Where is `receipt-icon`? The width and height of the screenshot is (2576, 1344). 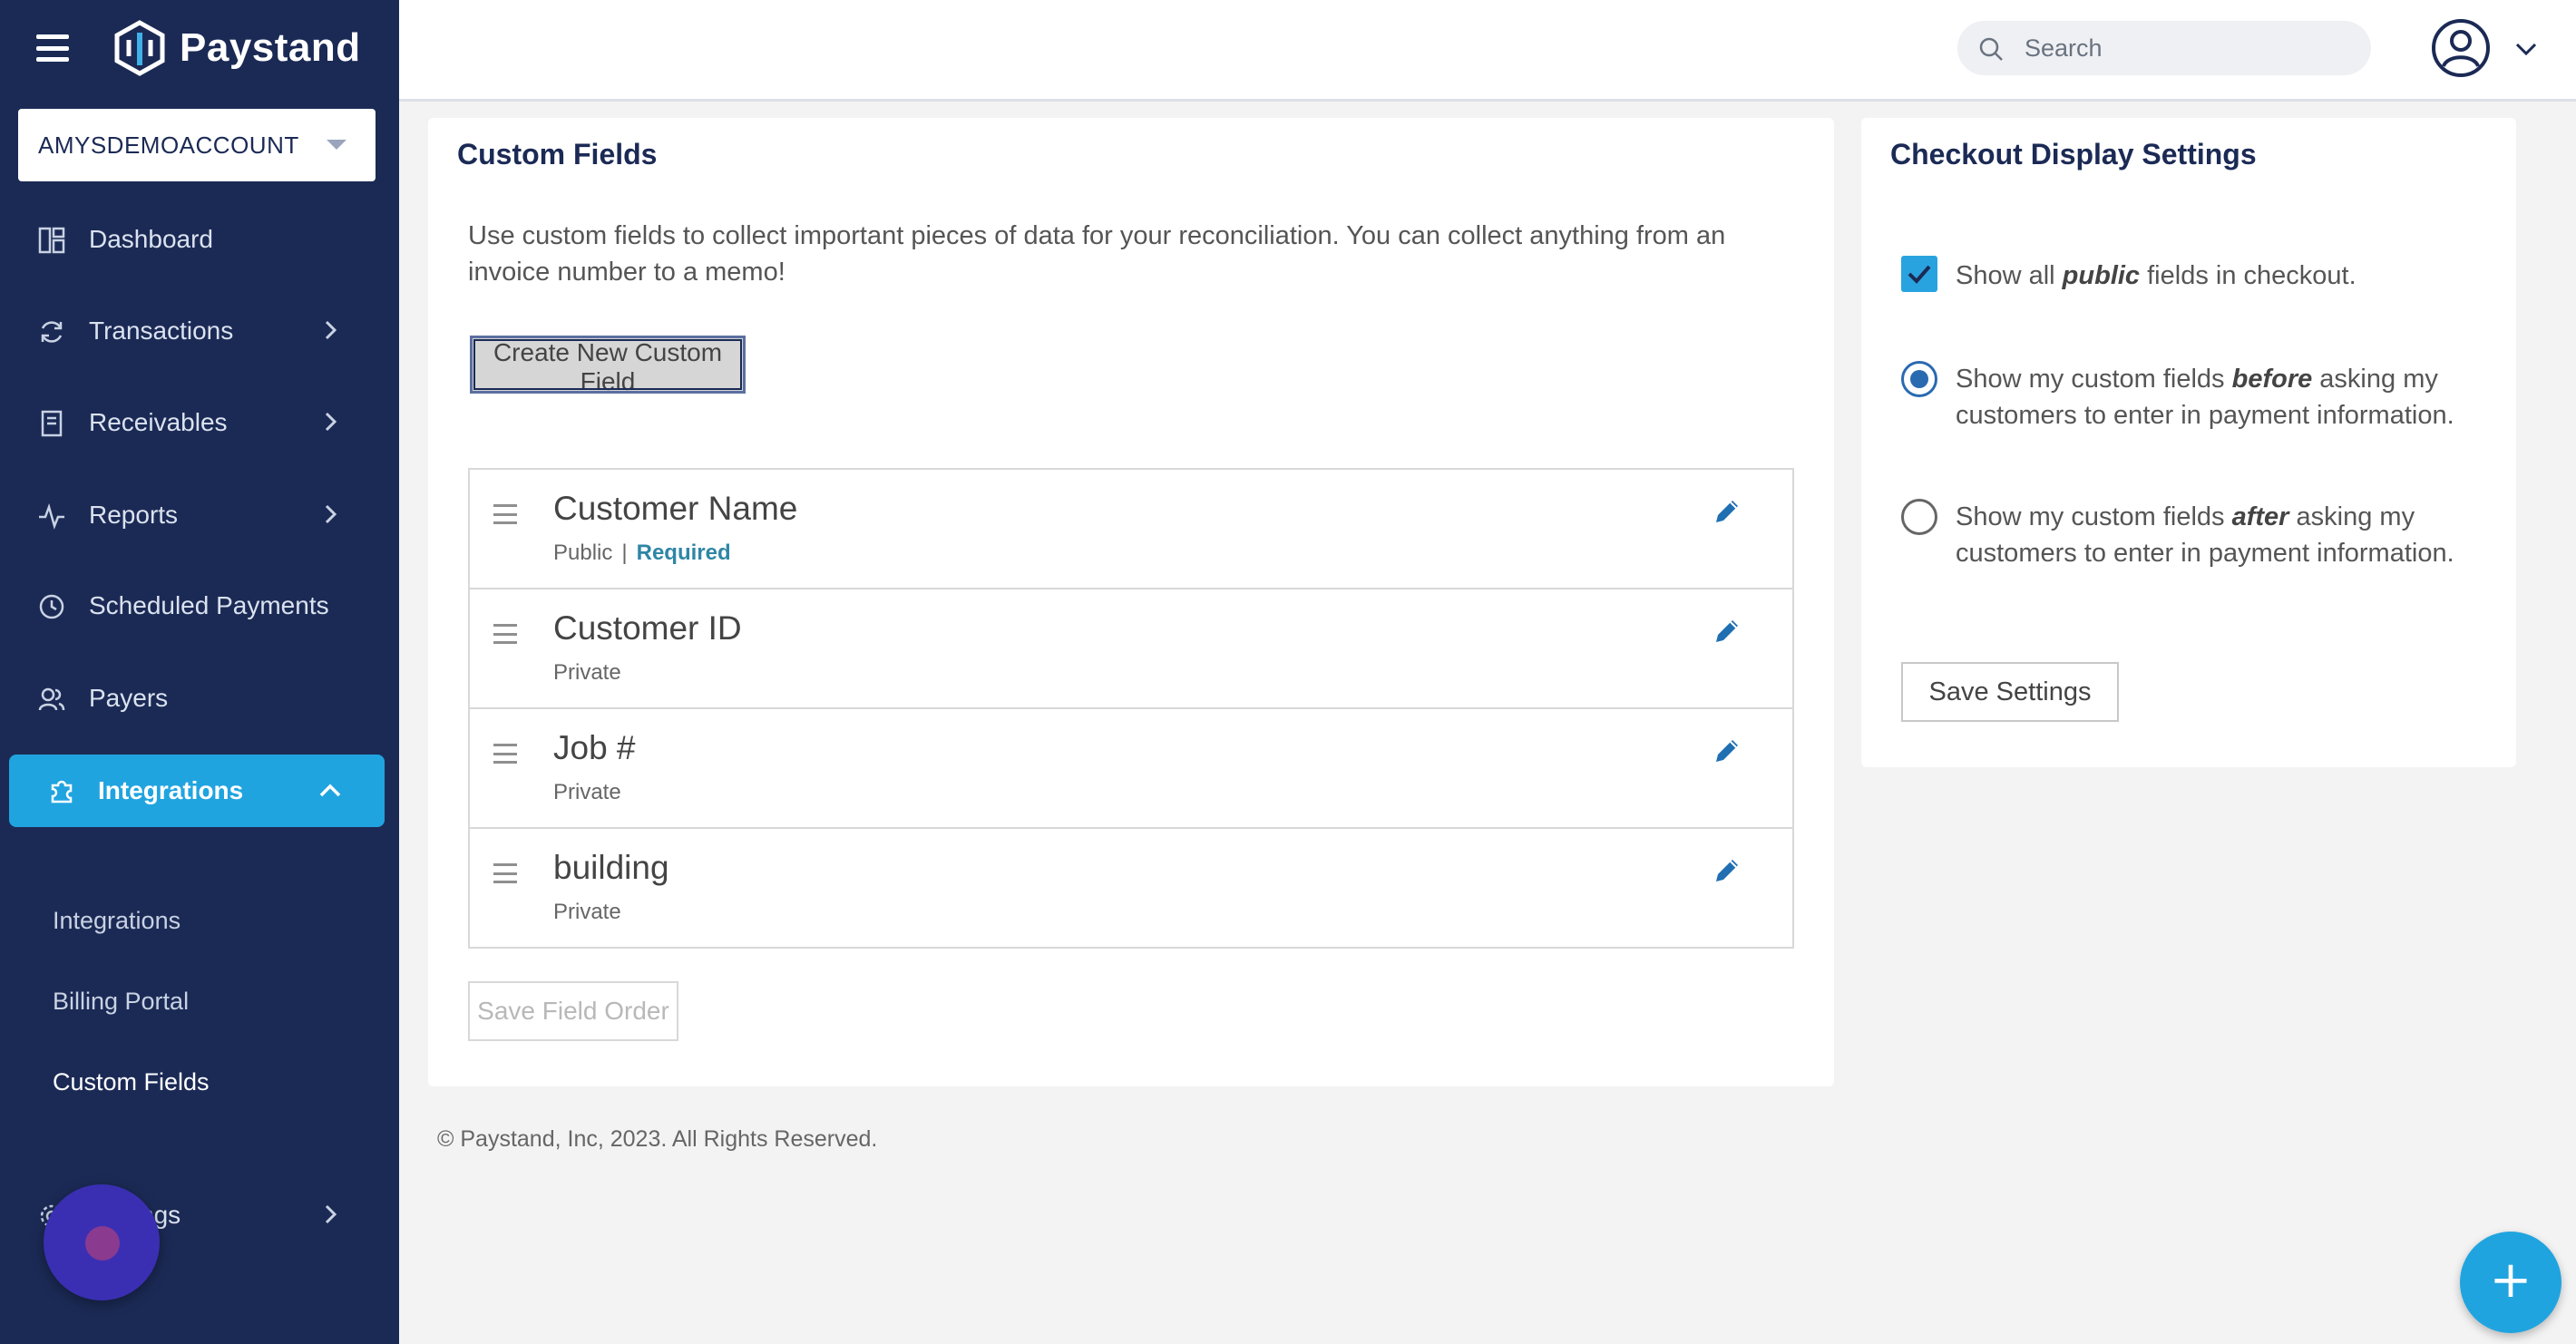
receipt-icon is located at coordinates (52, 423).